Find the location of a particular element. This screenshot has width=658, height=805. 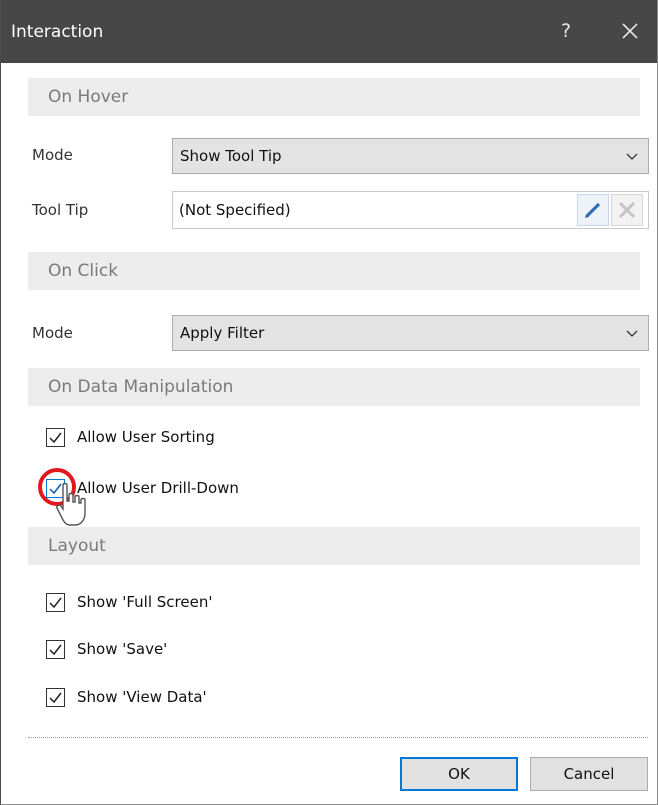

hover-mode-select: Show Tool Tip is located at coordinates (410, 156).